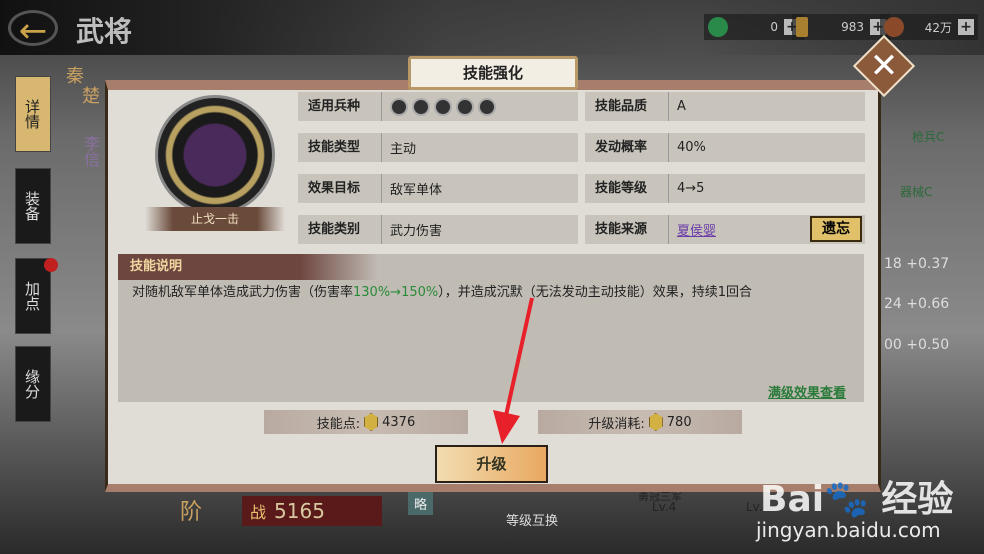 The height and width of the screenshot is (554, 984). What do you see at coordinates (848, 530) in the screenshot?
I see `watermark-url: jingyan.baidu.com` at bounding box center [848, 530].